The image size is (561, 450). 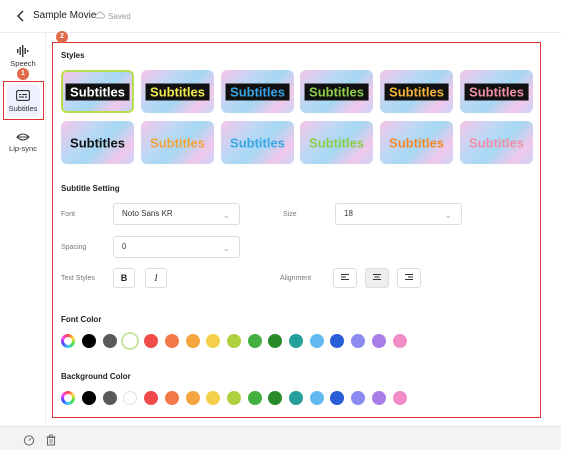 What do you see at coordinates (68, 214) in the screenshot?
I see `font-label: Font` at bounding box center [68, 214].